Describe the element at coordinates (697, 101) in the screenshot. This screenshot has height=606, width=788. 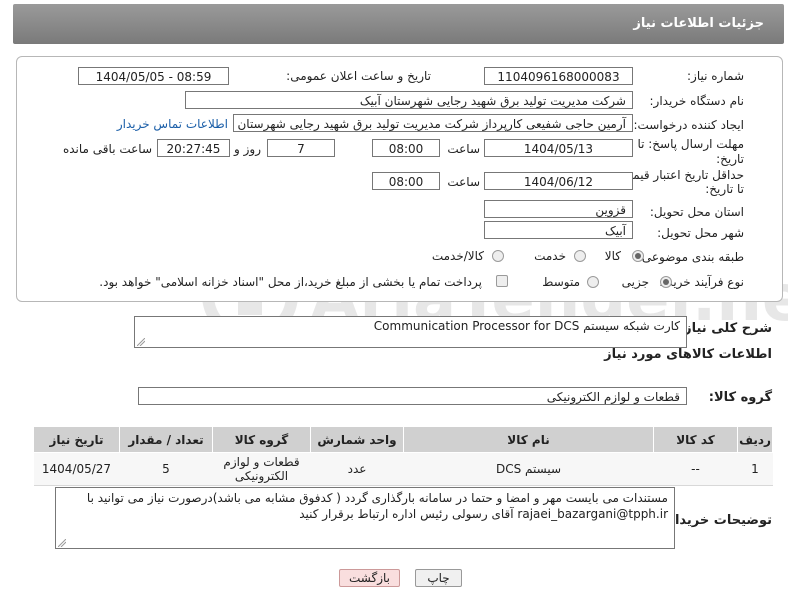
I see `buyer-org-label: نام دستگاه خریدار:` at that location.